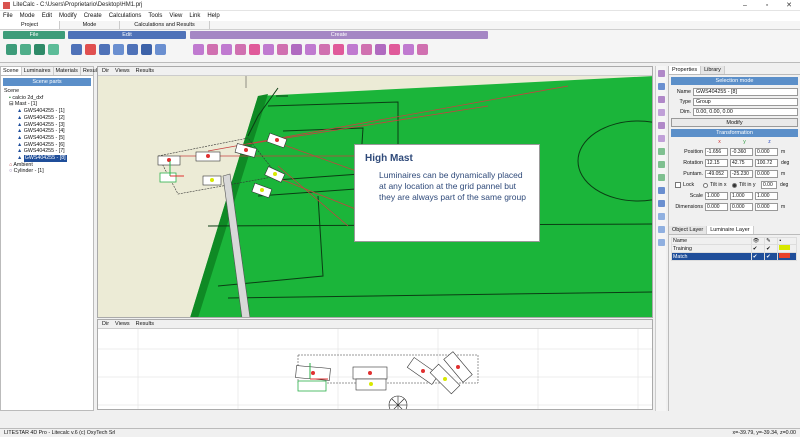 The height and width of the screenshot is (437, 800). What do you see at coordinates (734, 248) in the screenshot?
I see `layer-row-training: Training ✔ ✔` at bounding box center [734, 248].